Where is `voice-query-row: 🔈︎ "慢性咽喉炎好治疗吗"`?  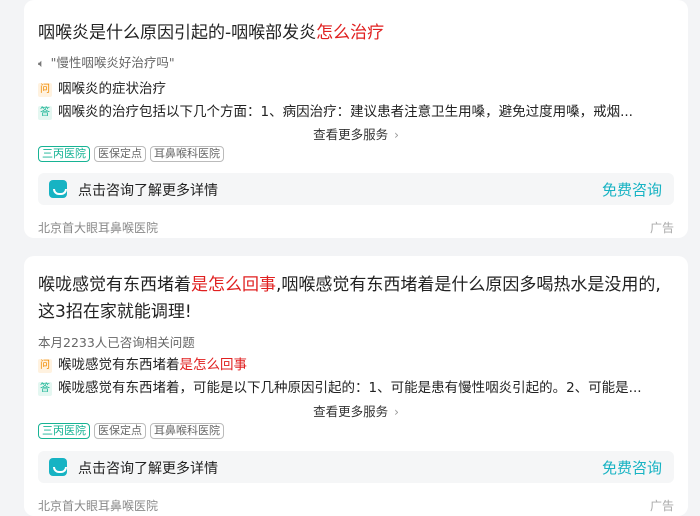
voice-query-row: 🔈︎ "慢性咽喉炎好治疗吗" is located at coordinates (356, 61).